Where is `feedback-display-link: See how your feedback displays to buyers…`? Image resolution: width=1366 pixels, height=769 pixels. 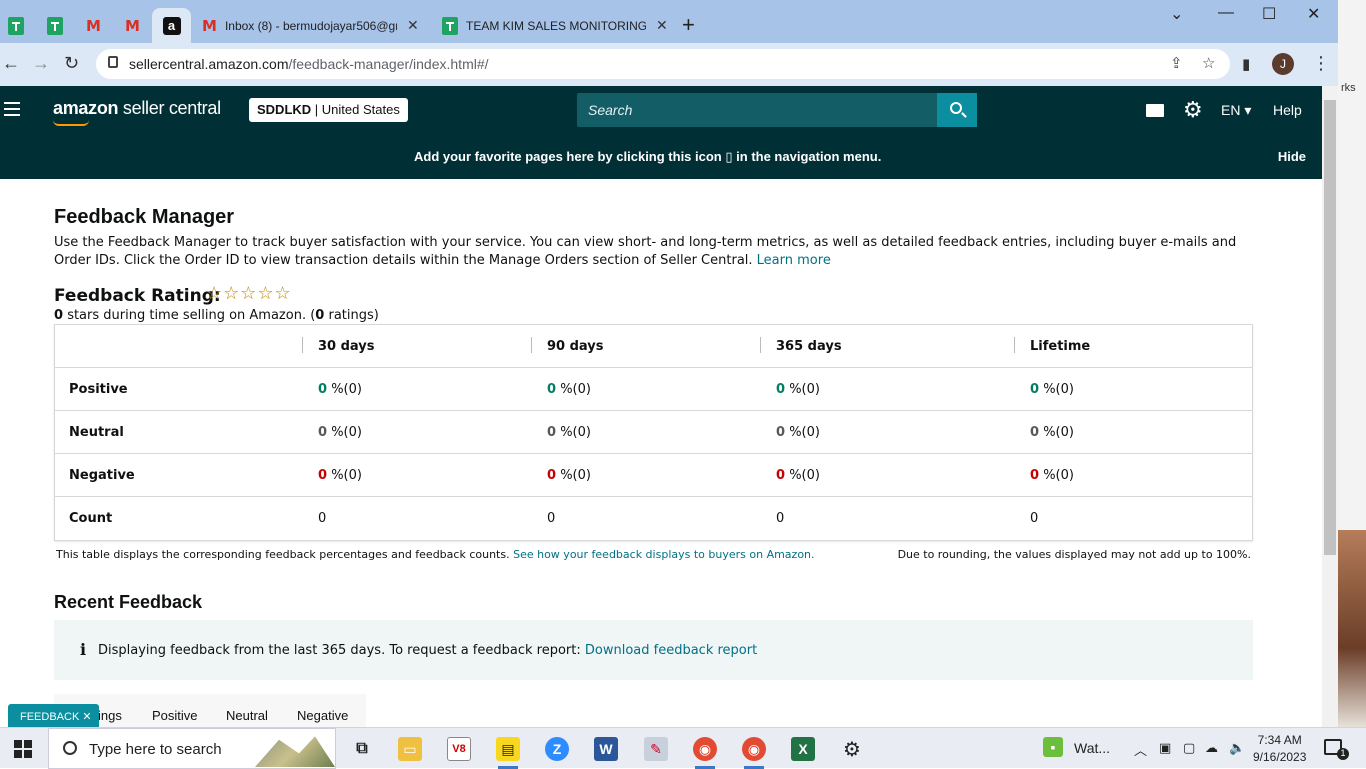 feedback-display-link: See how your feedback displays to buyers… is located at coordinates (663, 554).